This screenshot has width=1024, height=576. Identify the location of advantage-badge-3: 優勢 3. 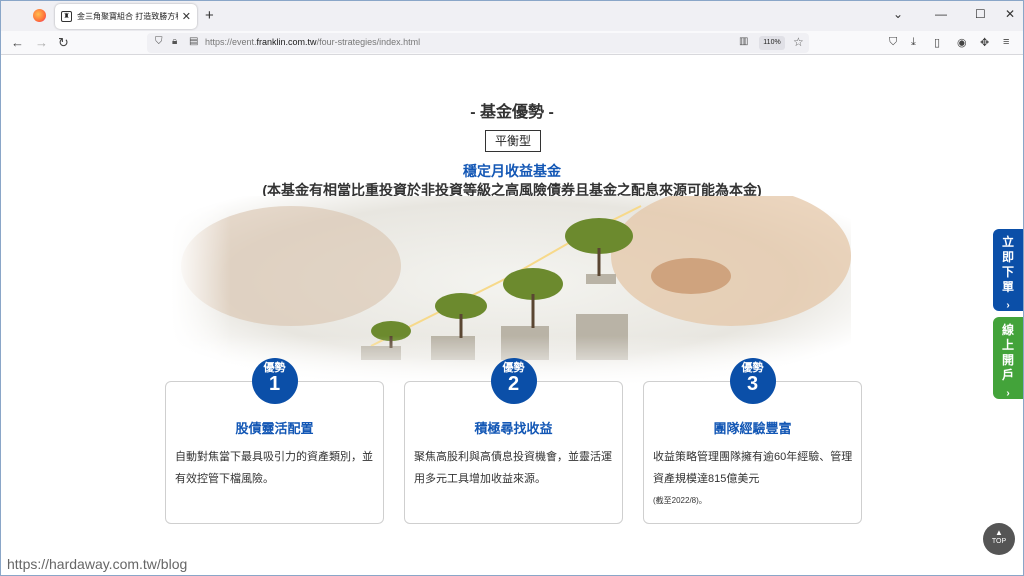
(752, 381).